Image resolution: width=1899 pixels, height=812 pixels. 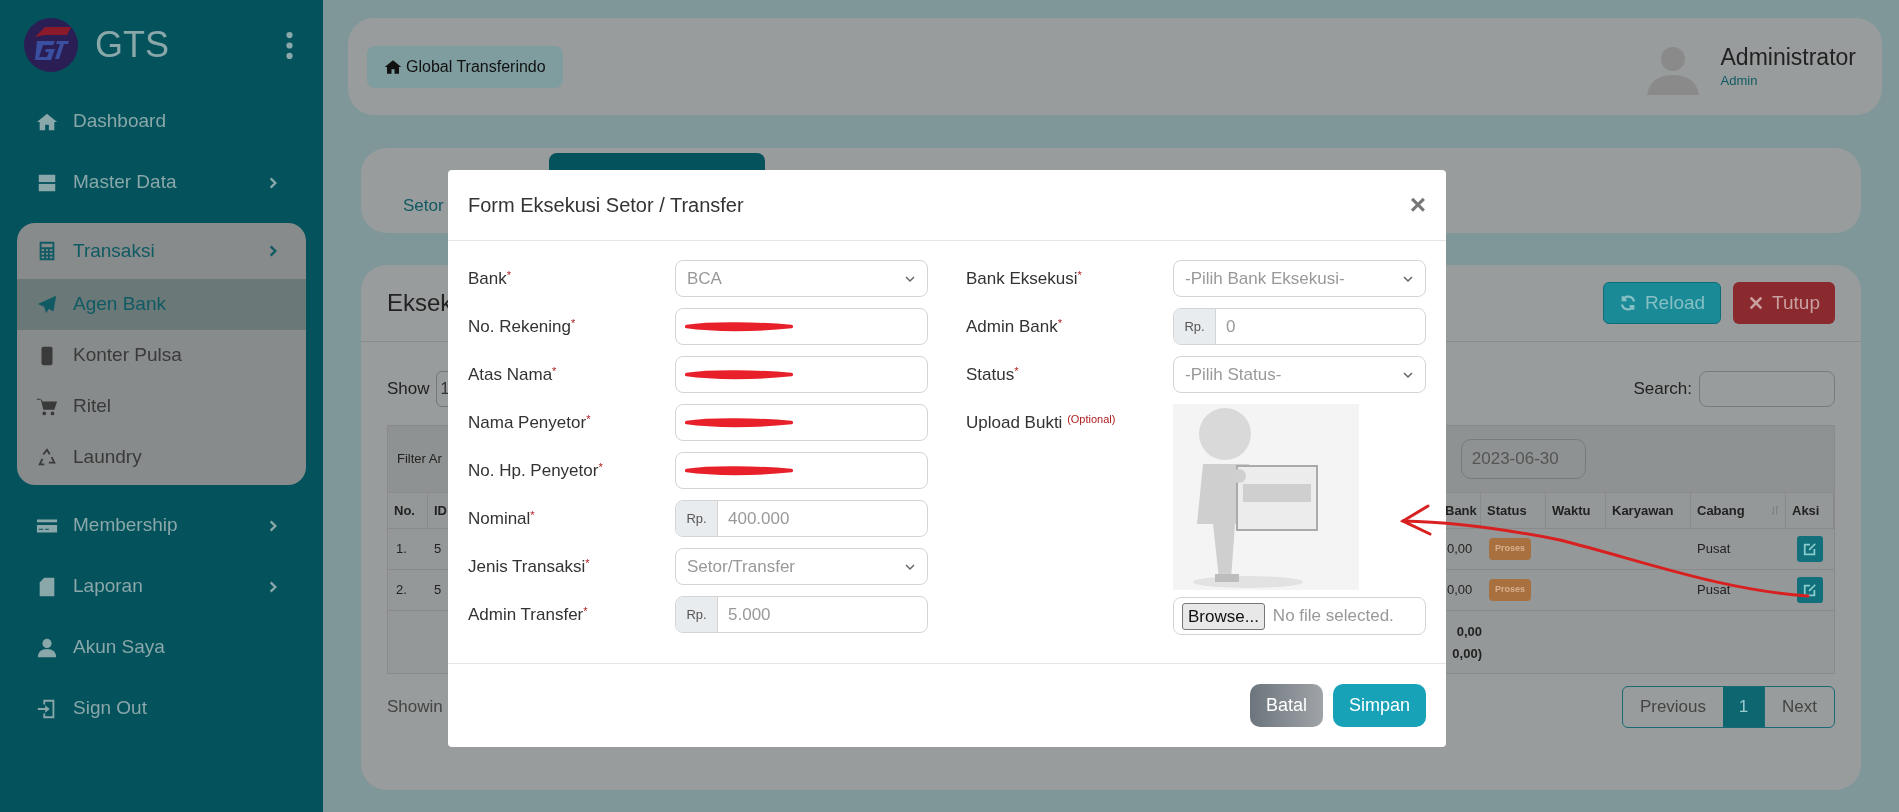 I want to click on sidebar-item: Transaksi, so click(x=161, y=251).